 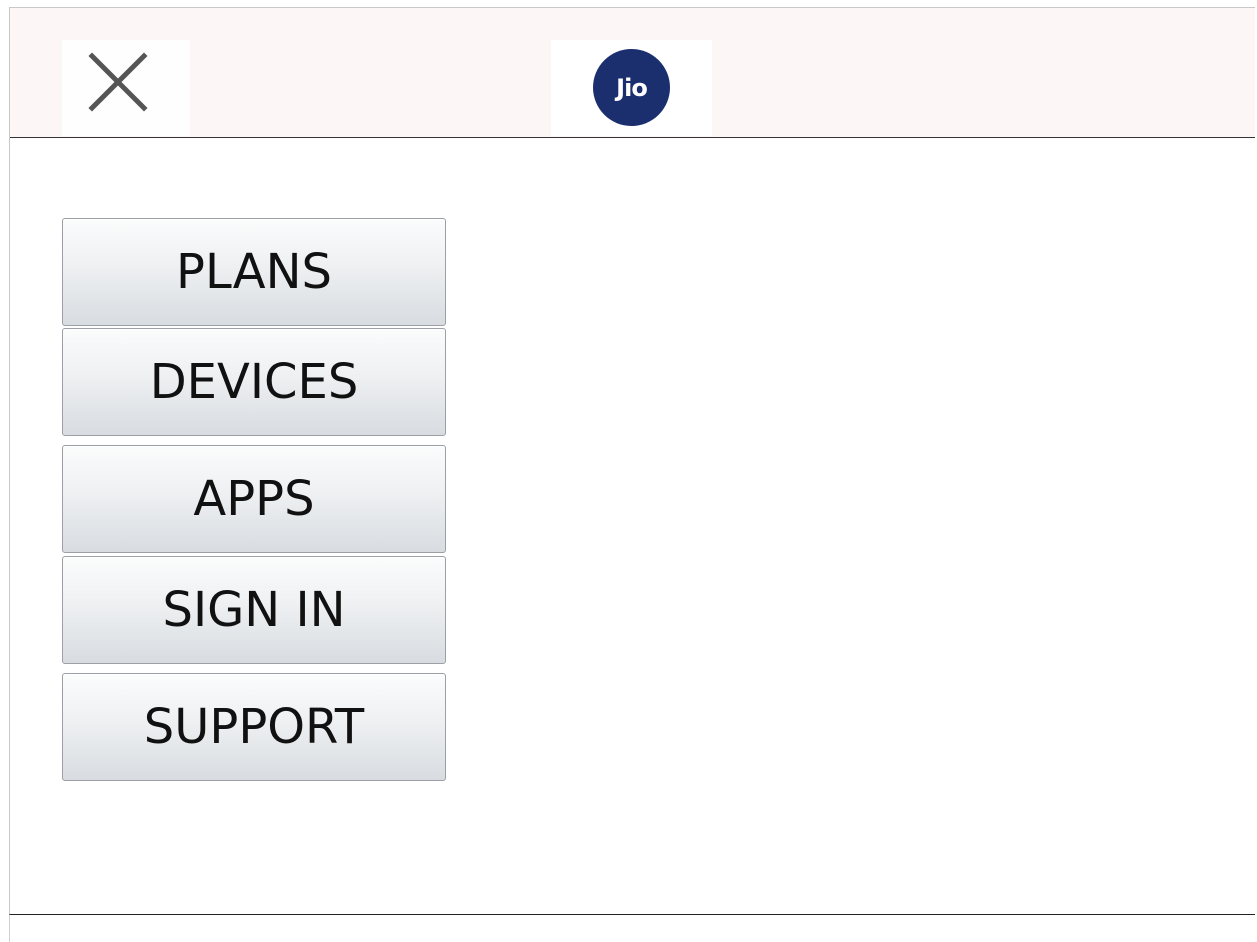 I want to click on close-button, so click(x=126, y=88).